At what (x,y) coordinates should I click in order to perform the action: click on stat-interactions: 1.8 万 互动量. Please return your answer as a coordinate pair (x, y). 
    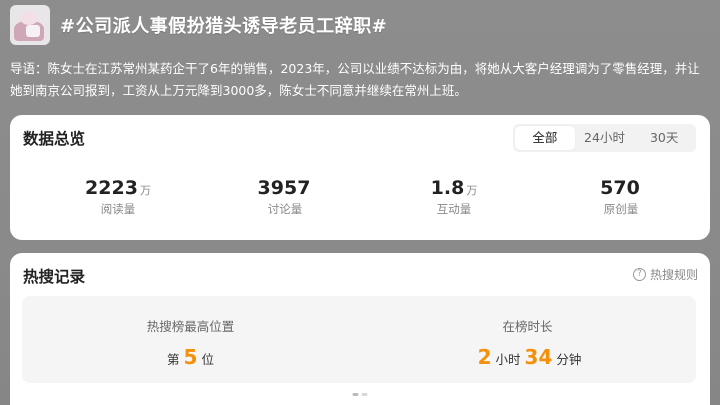
    Looking at the image, I should click on (454, 197).